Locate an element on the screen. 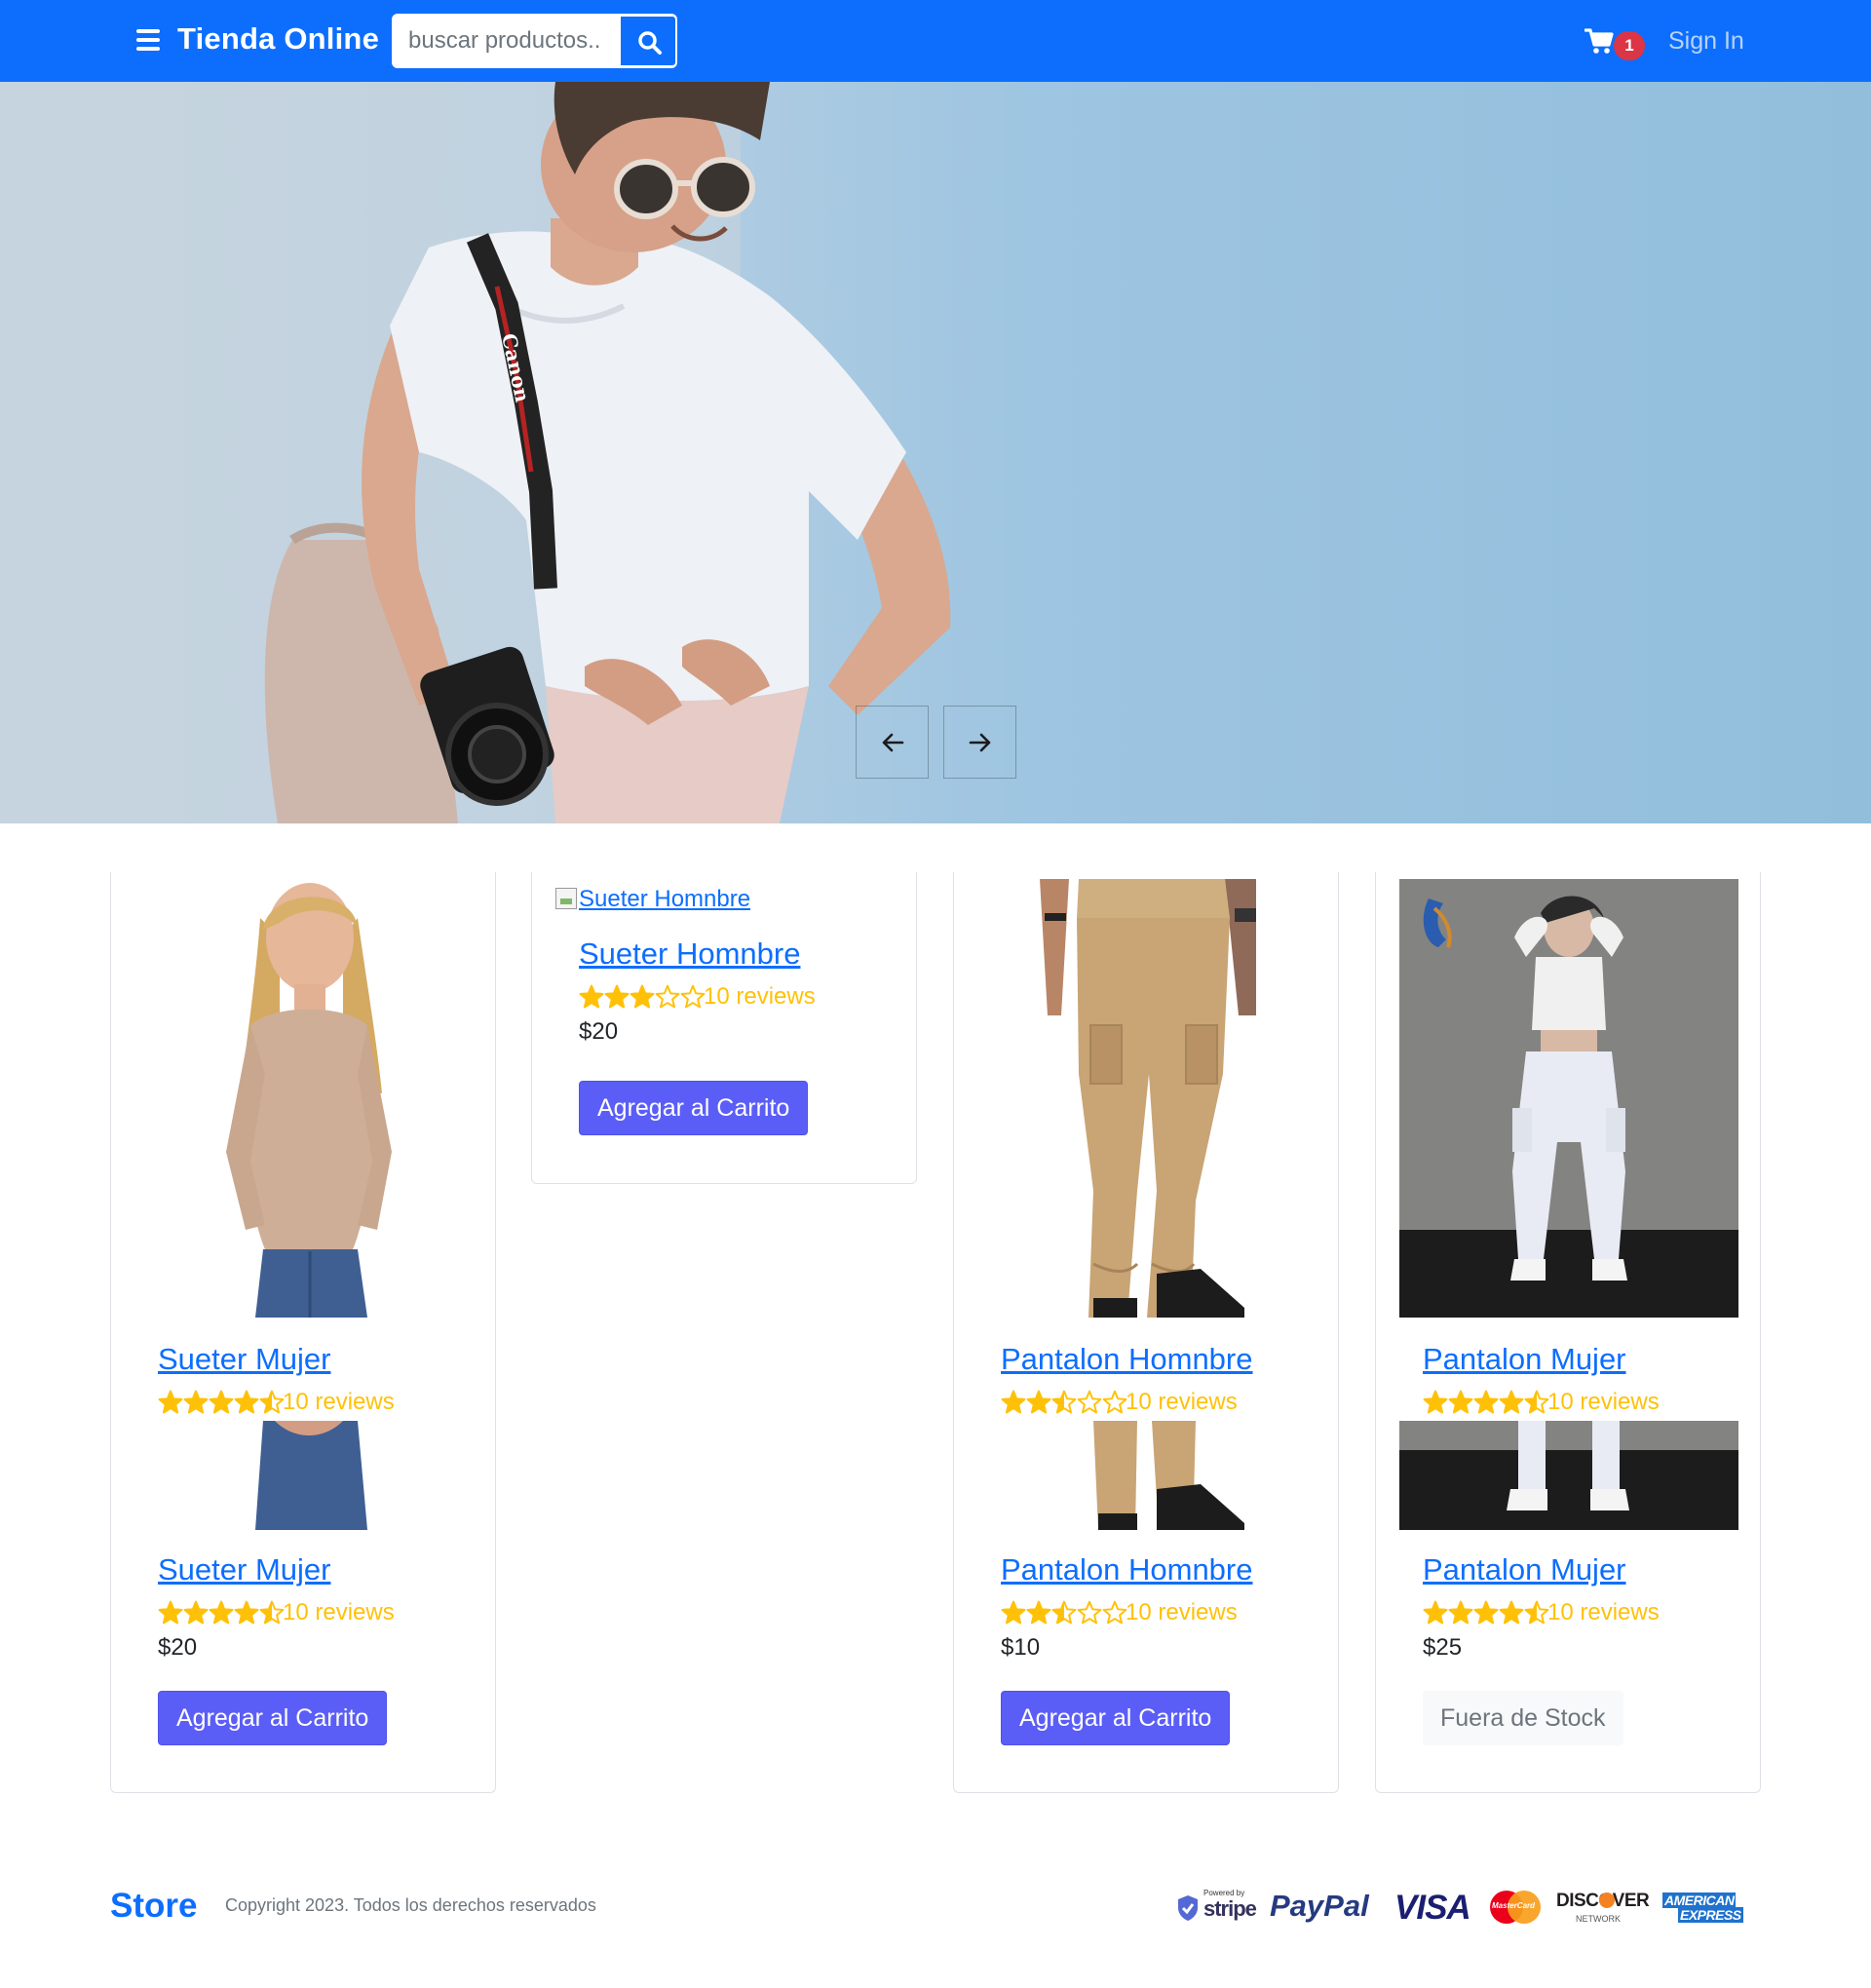 The width and height of the screenshot is (1871, 1988). arrow-right-icon is located at coordinates (980, 742).